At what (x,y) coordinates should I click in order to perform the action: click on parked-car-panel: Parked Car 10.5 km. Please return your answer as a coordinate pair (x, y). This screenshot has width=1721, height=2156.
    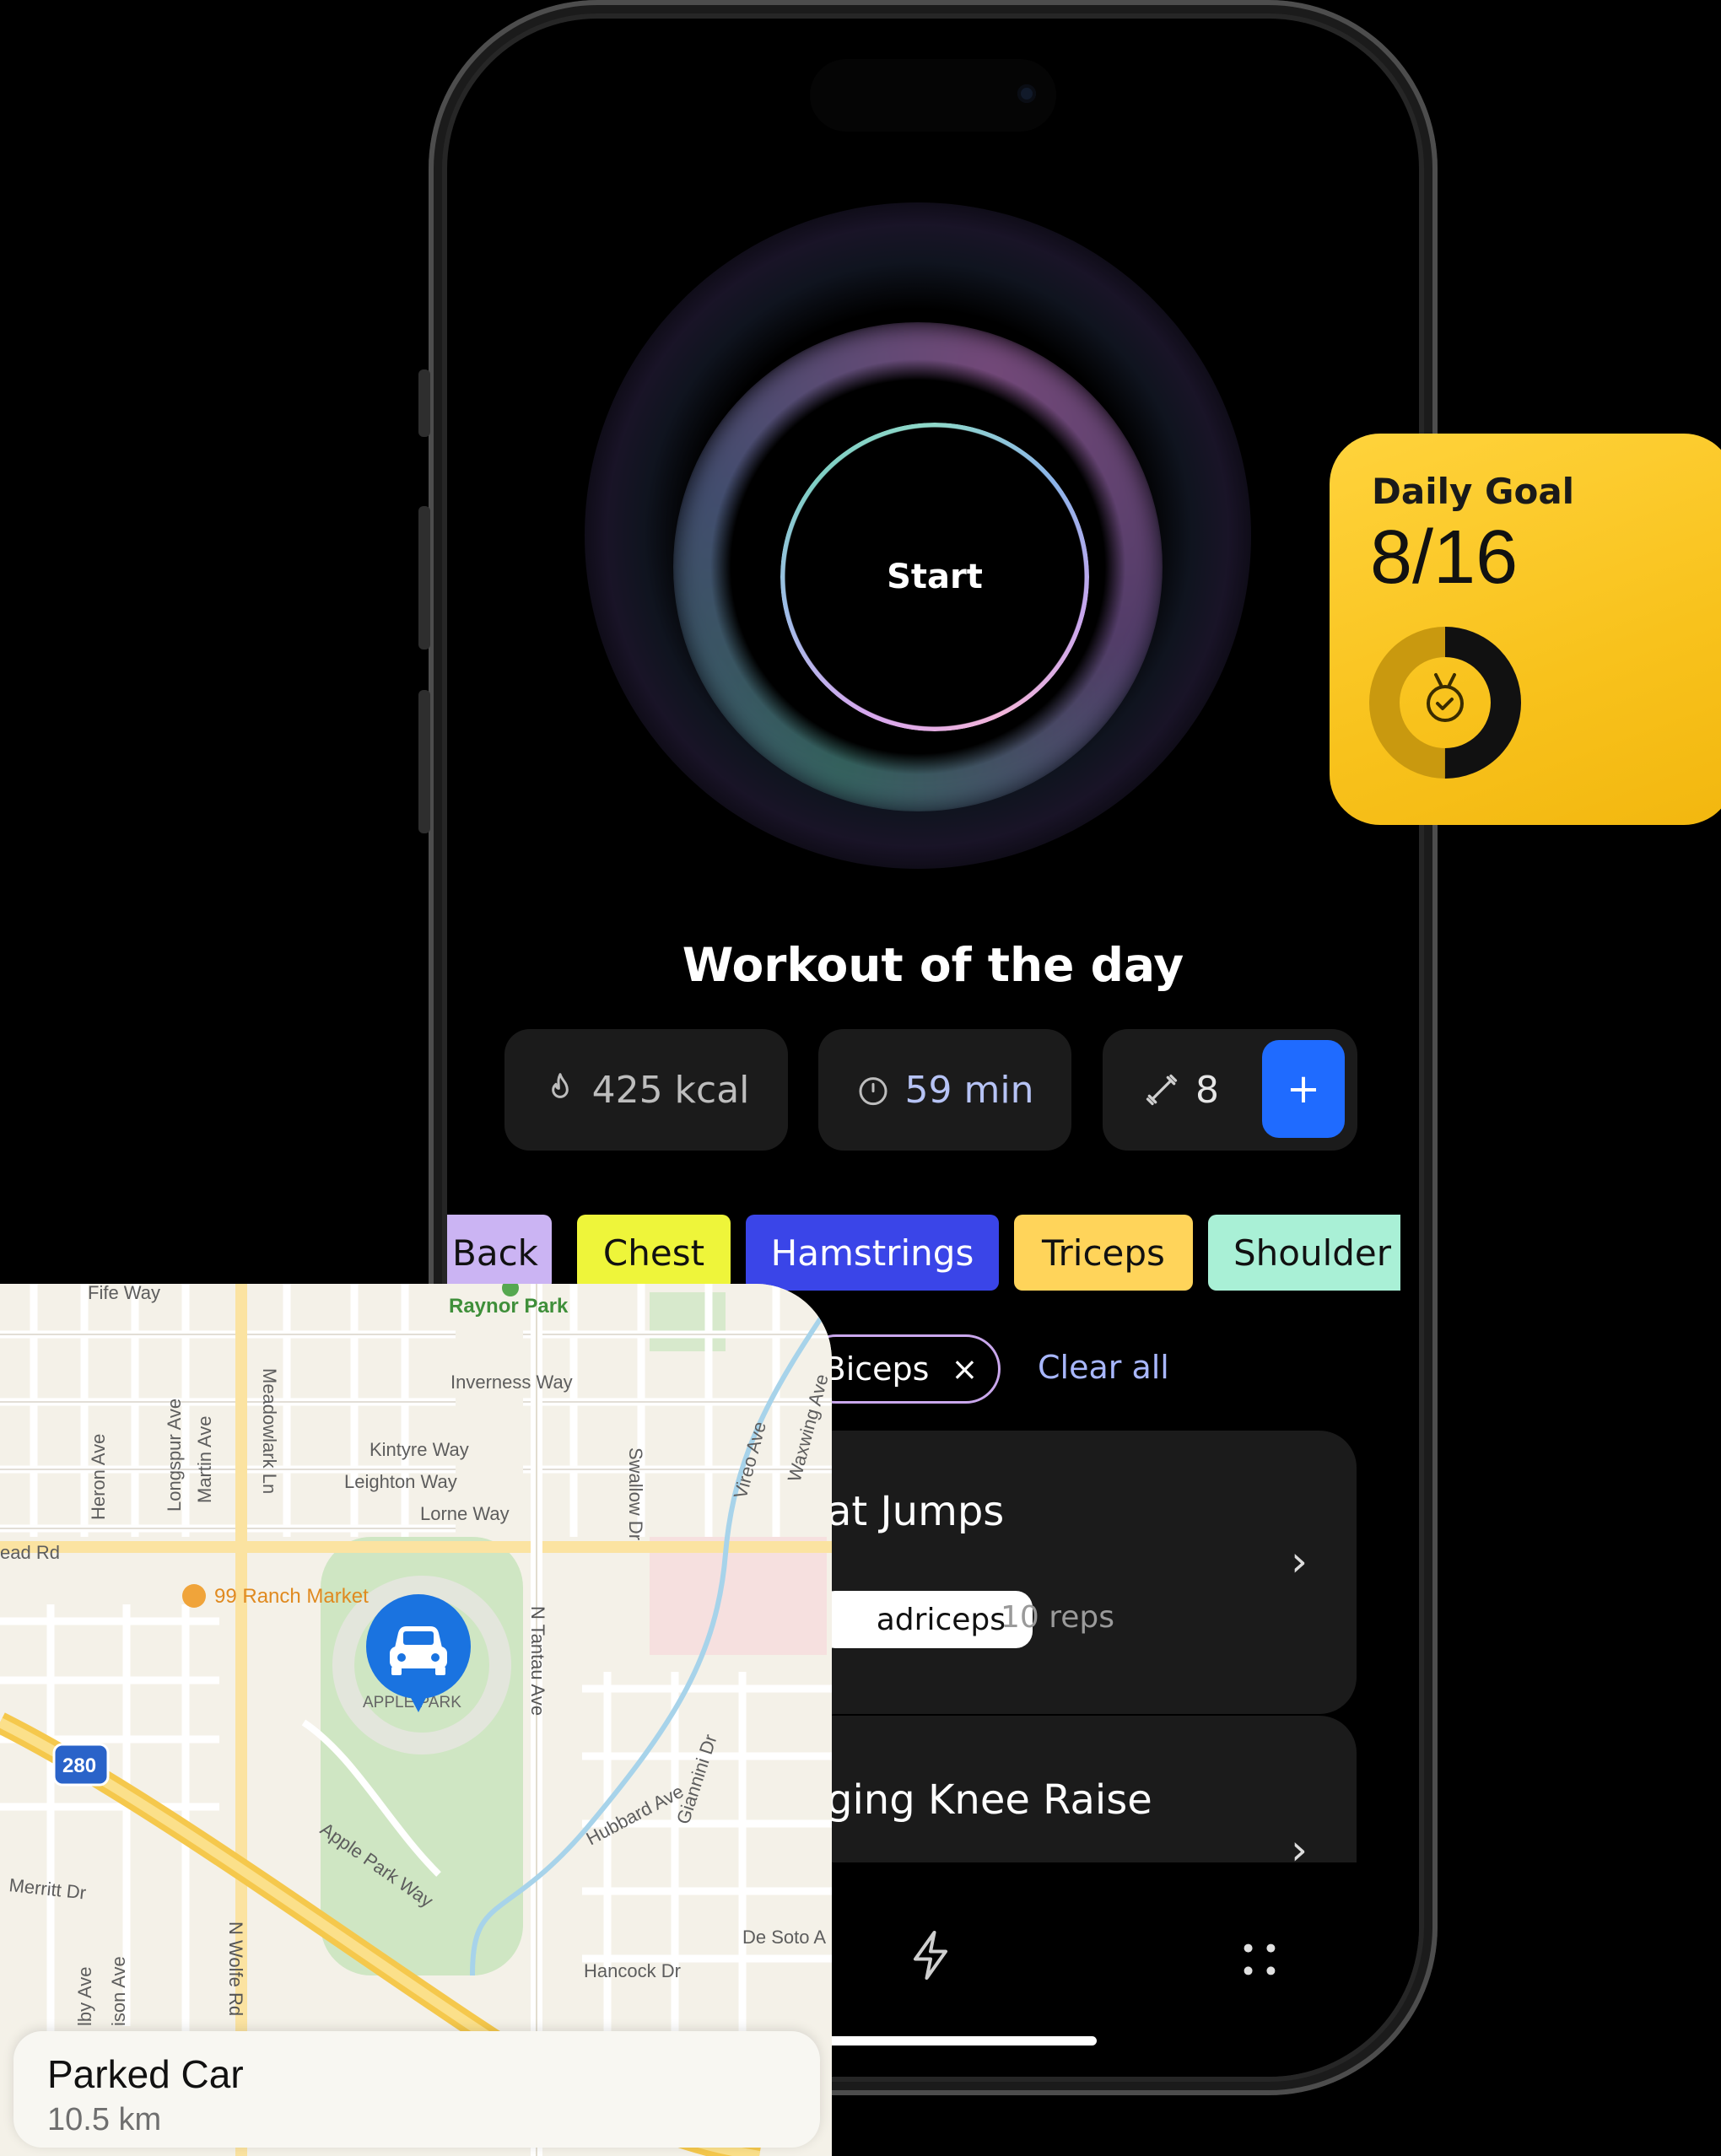
    Looking at the image, I should click on (416, 2089).